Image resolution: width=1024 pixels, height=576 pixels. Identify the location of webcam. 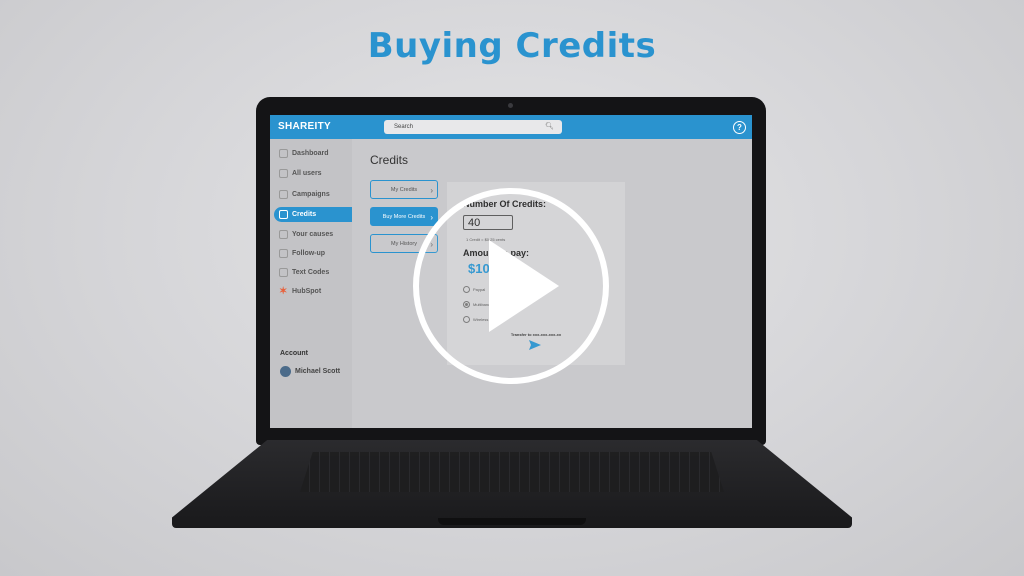
(510, 105).